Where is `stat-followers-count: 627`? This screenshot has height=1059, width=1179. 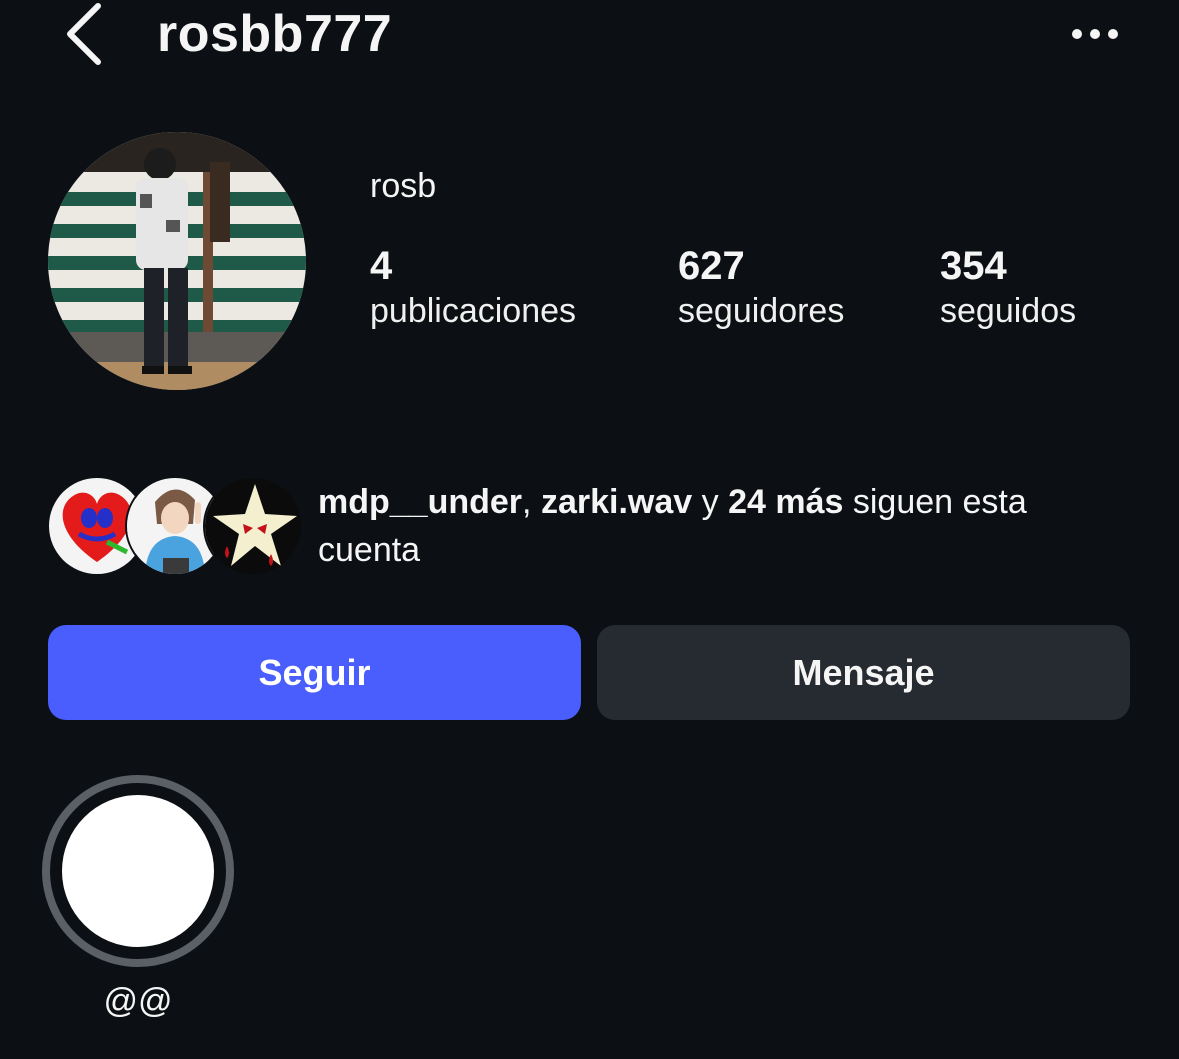 stat-followers-count: 627 is located at coordinates (711, 266).